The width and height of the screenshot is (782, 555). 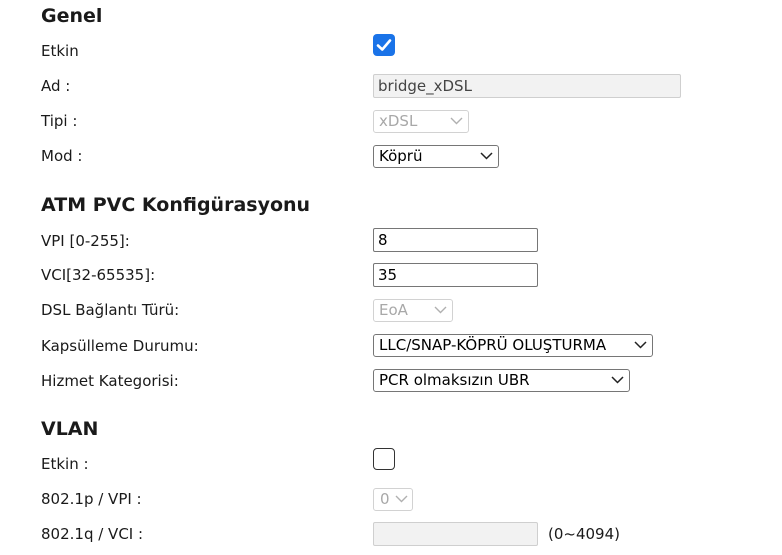 I want to click on type-select: xDSL, so click(x=421, y=121).